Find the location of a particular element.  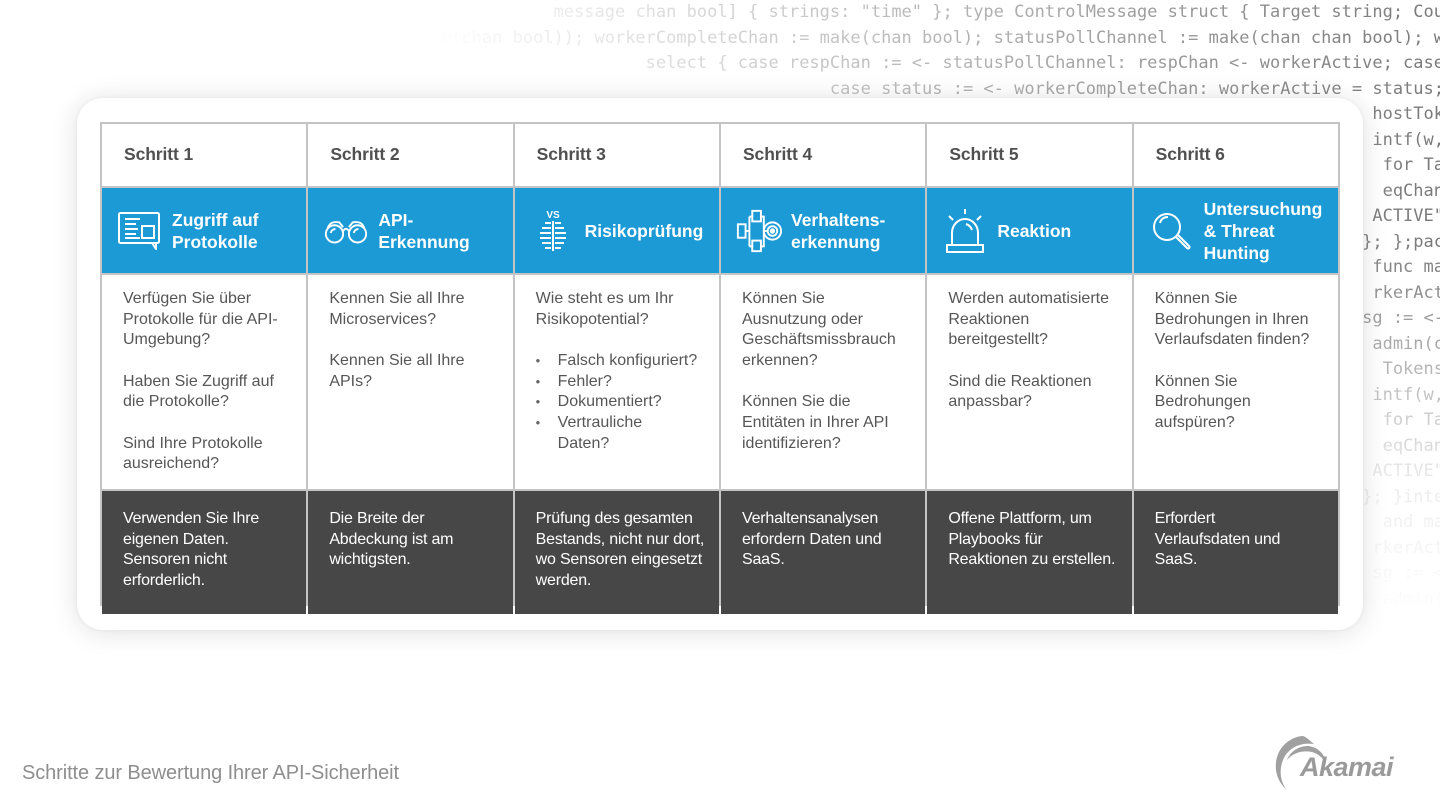

flow-target-icon is located at coordinates (759, 231).